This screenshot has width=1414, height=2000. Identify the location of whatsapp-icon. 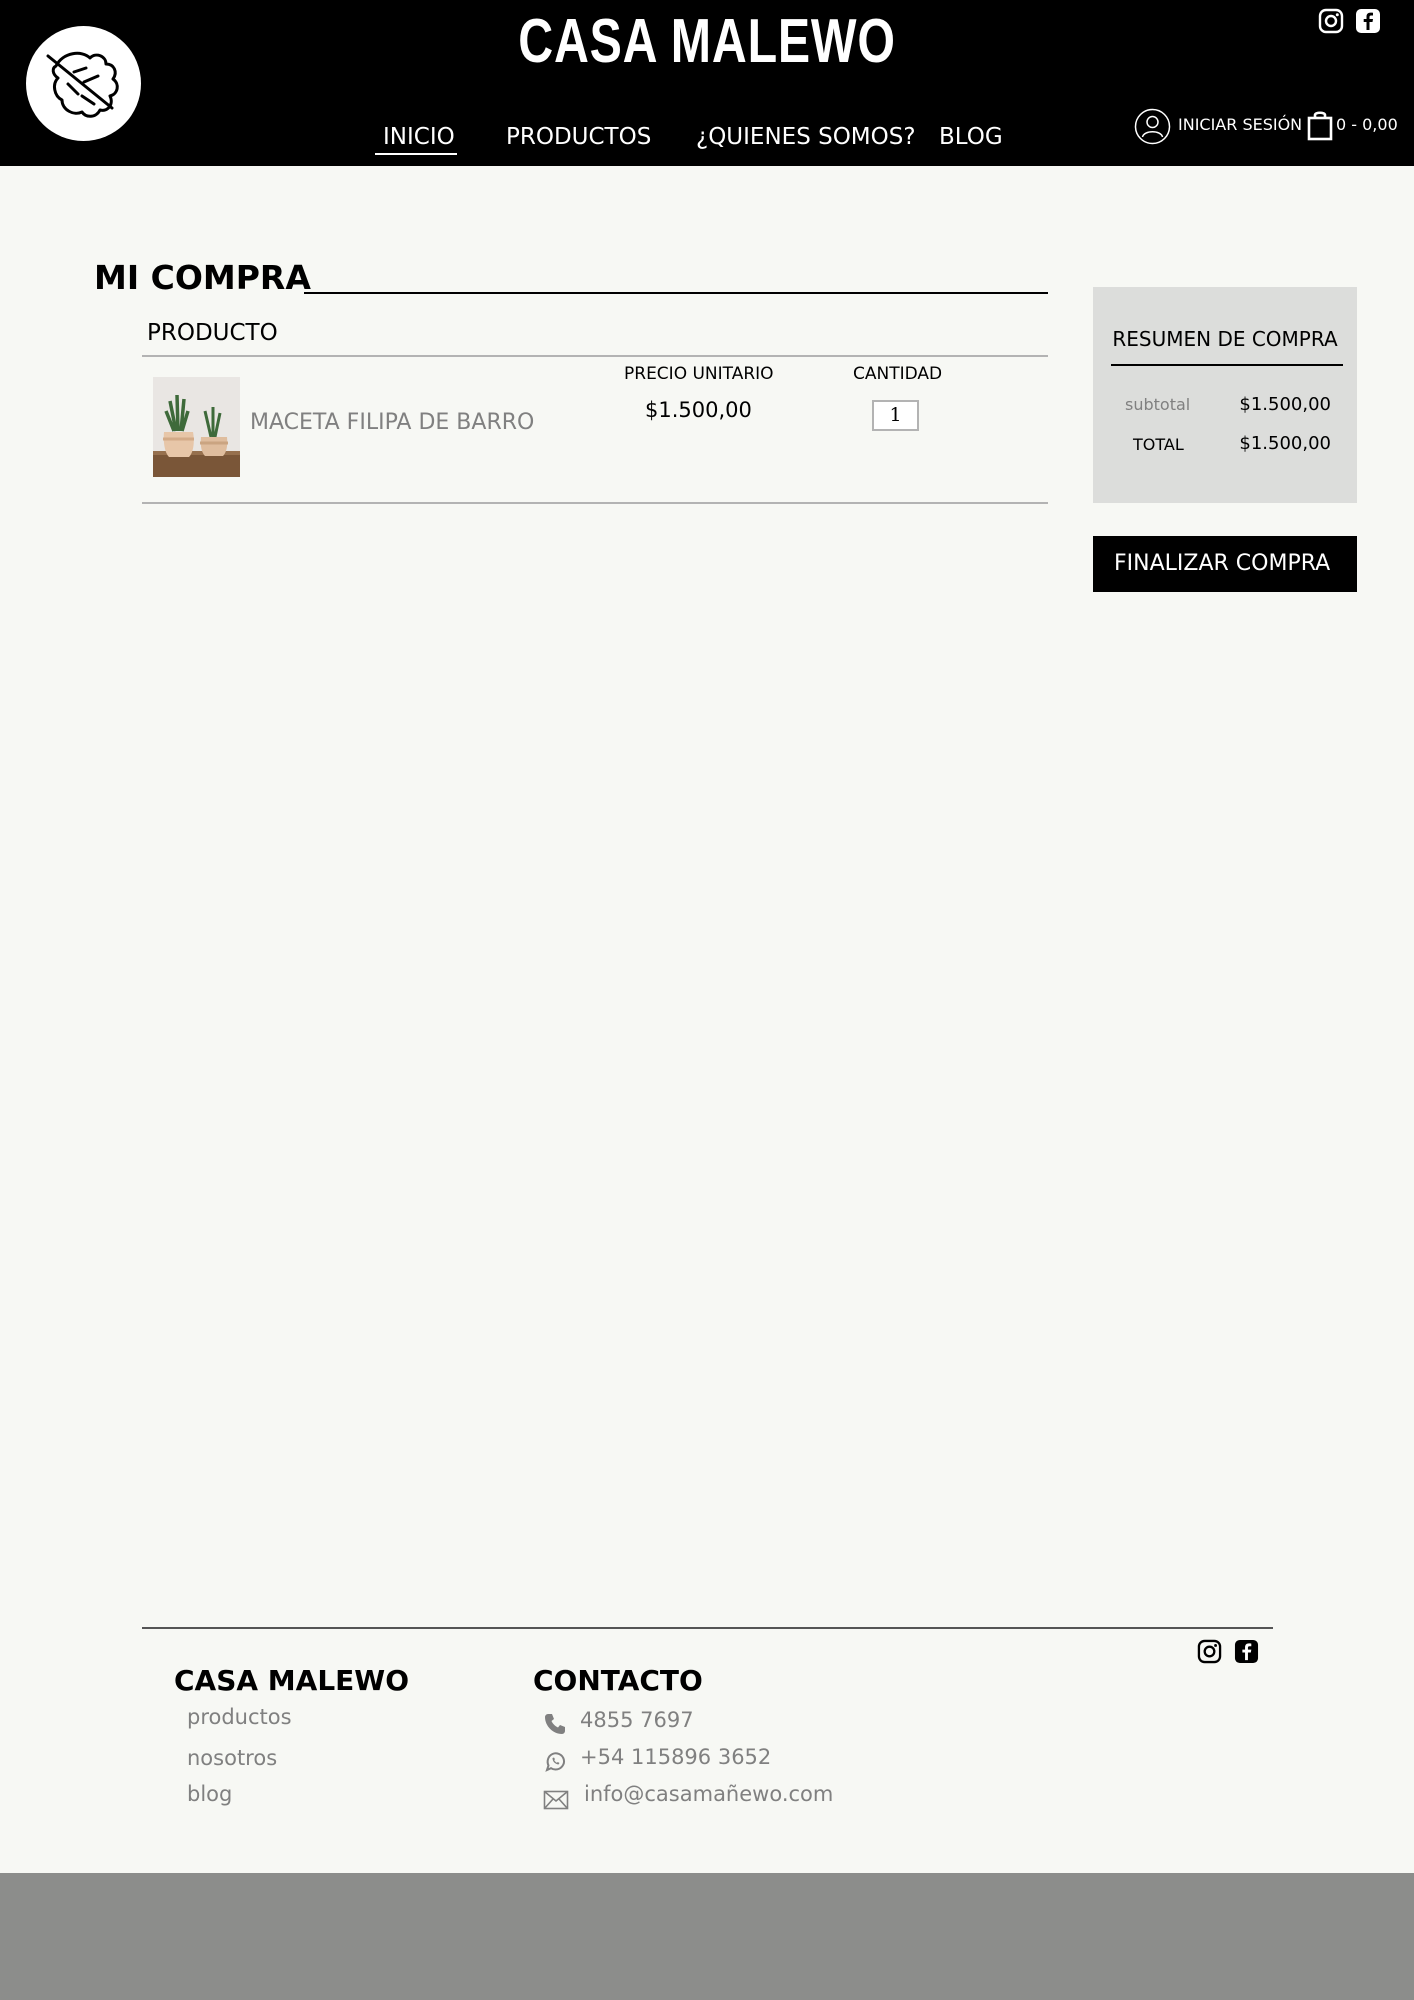
(555, 1762).